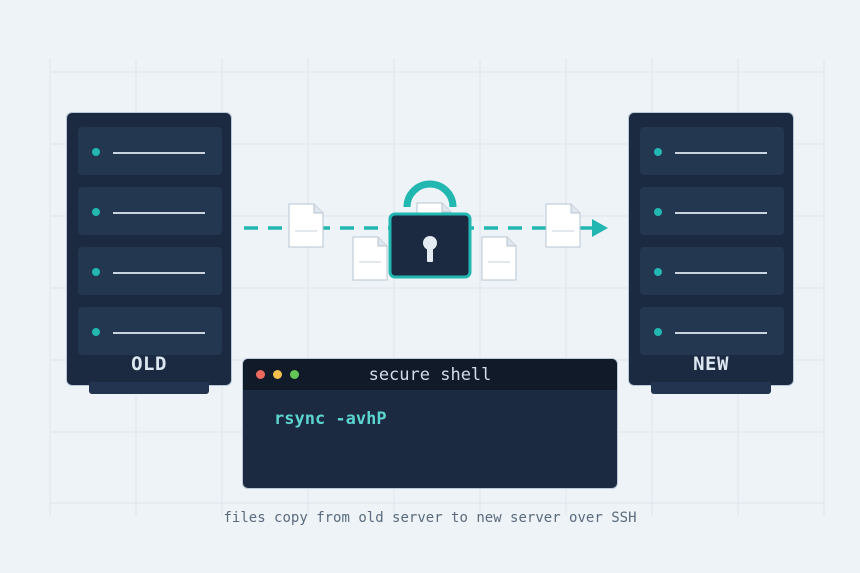  I want to click on terminal-title-bar: secure shell, so click(430, 374).